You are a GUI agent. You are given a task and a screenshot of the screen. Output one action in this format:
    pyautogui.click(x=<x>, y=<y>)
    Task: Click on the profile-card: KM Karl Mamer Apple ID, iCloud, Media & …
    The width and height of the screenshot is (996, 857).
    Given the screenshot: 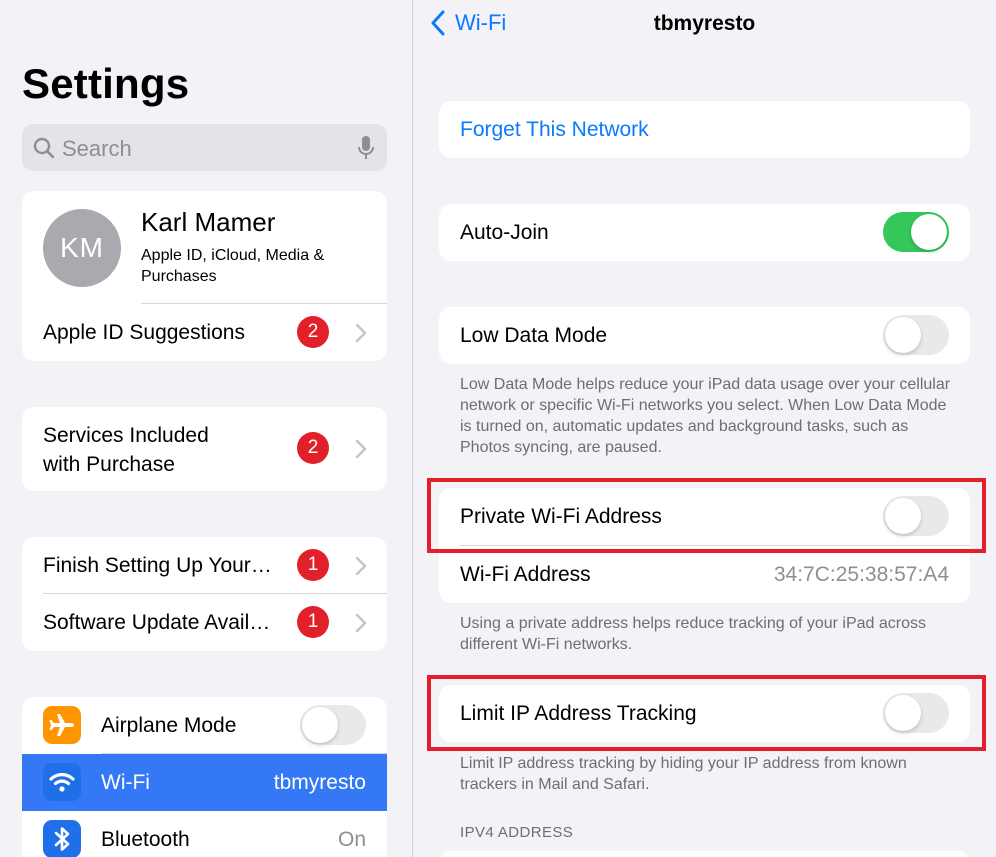 What is the action you would take?
    pyautogui.click(x=204, y=276)
    